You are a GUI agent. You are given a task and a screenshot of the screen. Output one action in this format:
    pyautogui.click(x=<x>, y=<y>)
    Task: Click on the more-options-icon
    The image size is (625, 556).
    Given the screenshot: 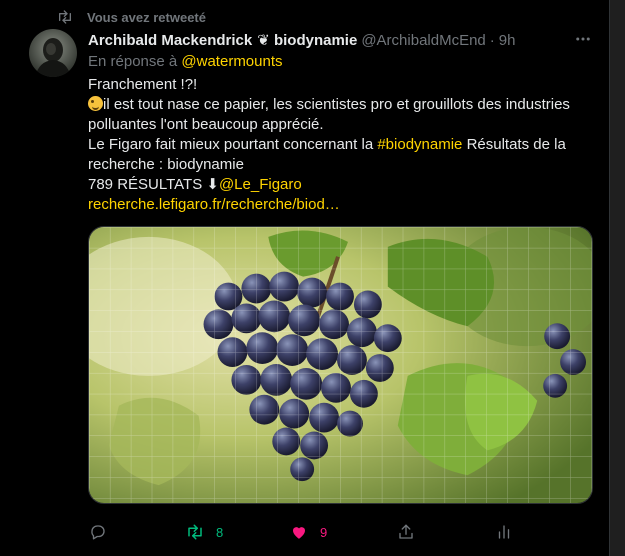 What is the action you would take?
    pyautogui.click(x=583, y=39)
    